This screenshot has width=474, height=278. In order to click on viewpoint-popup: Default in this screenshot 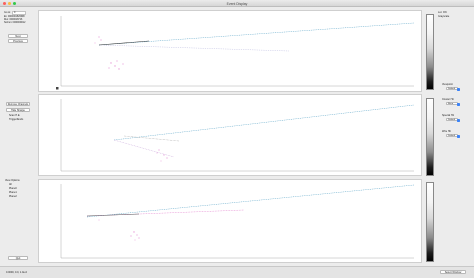, I will do `click(453, 89)`.